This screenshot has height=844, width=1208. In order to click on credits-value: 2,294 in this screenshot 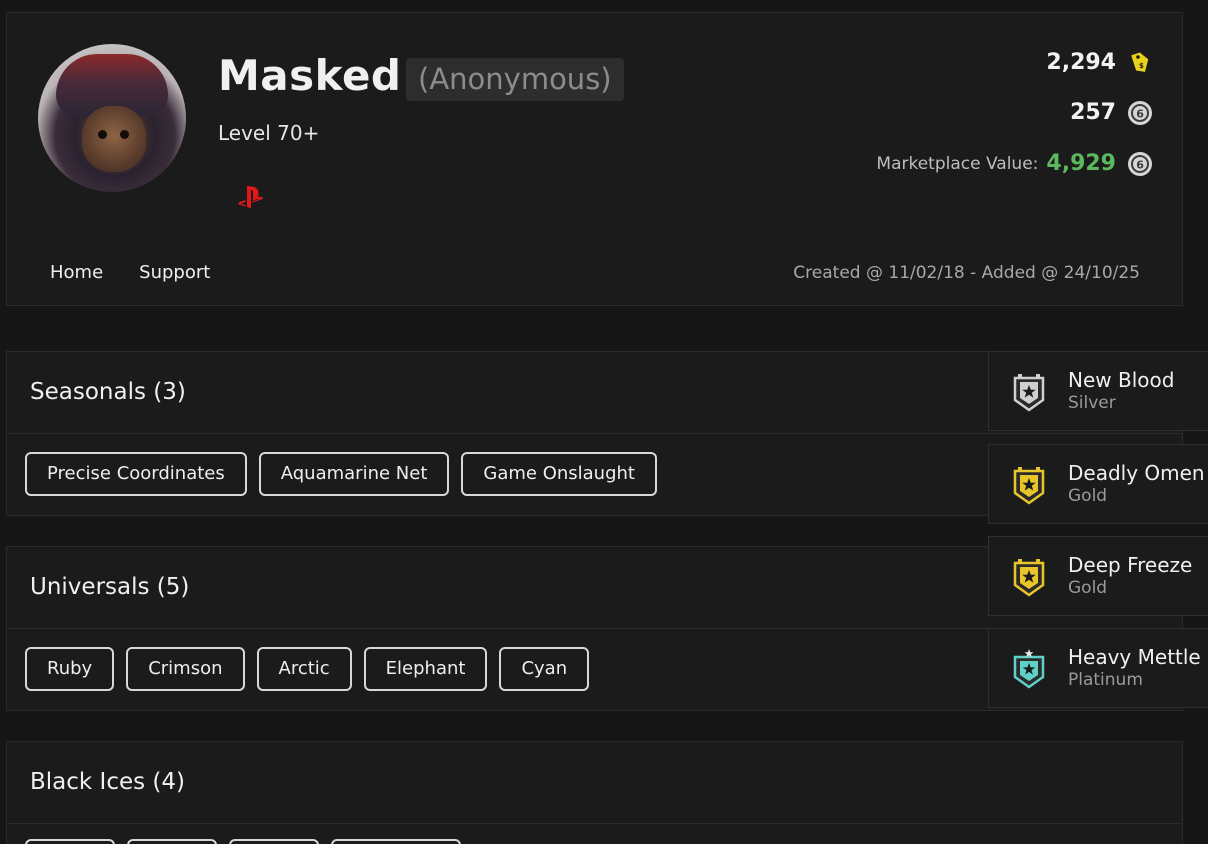, I will do `click(1081, 62)`.